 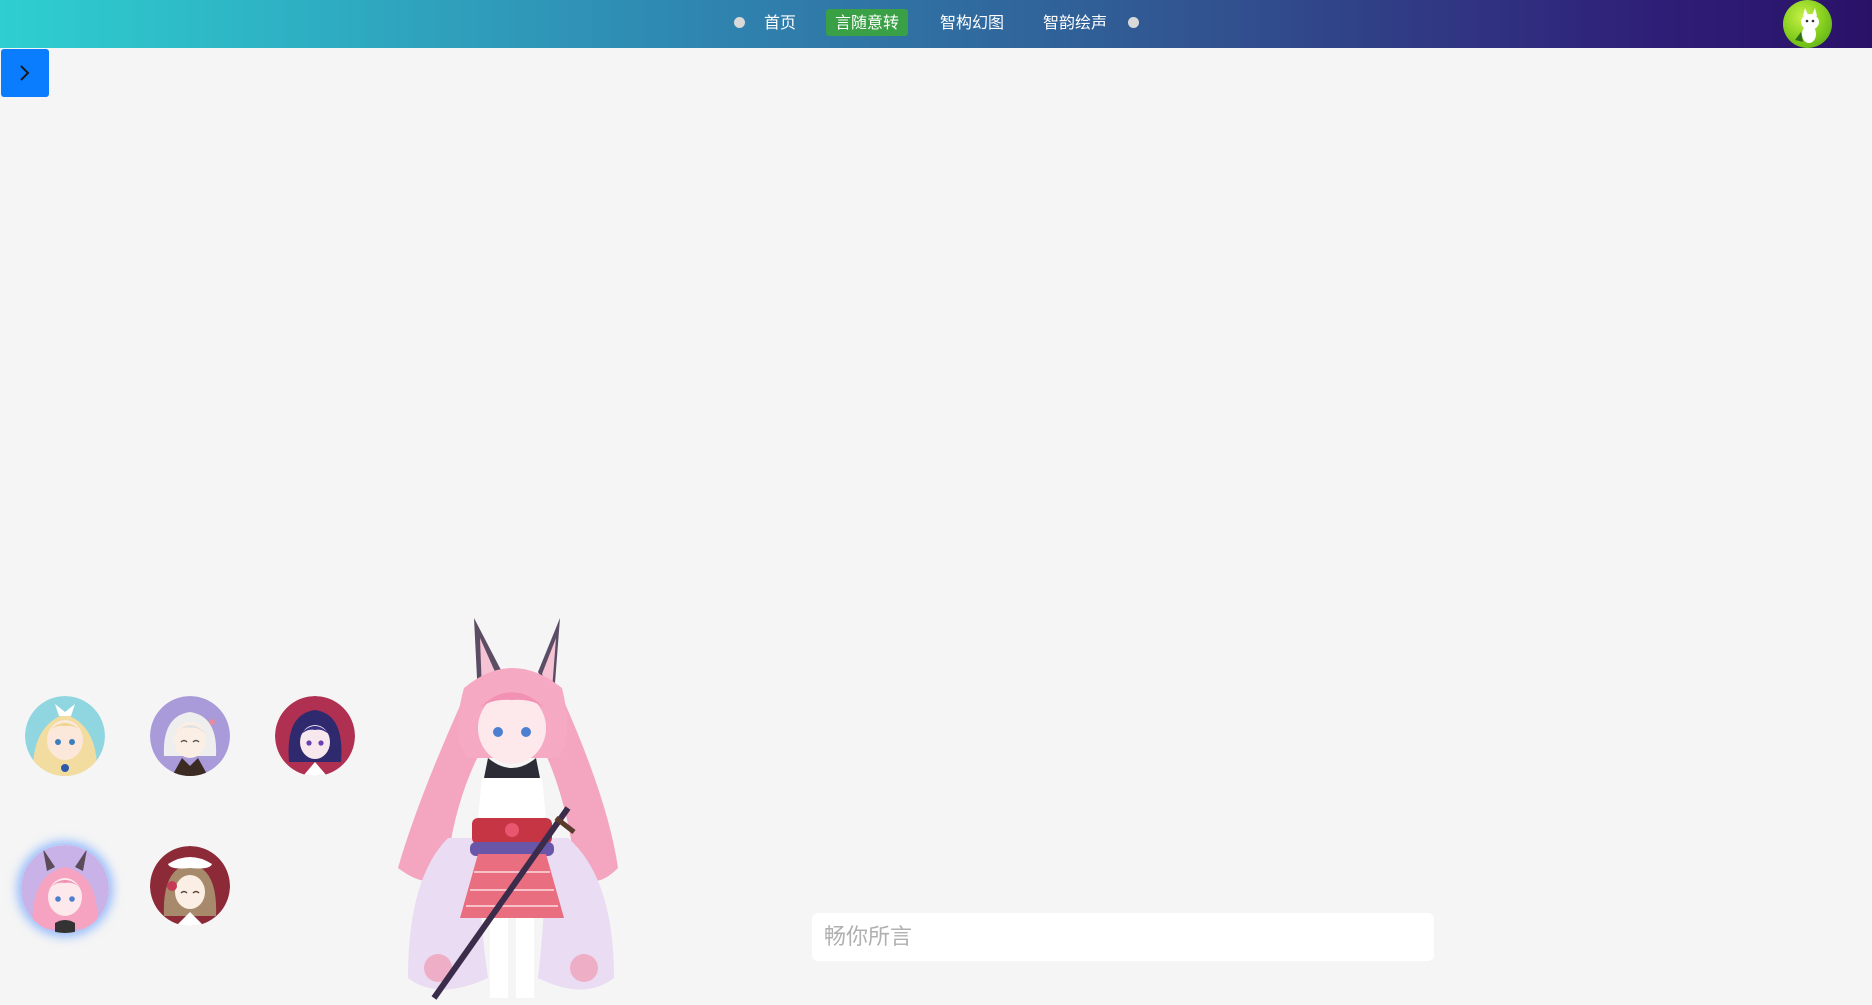 I want to click on live2d-character-figure, so click(x=509, y=809).